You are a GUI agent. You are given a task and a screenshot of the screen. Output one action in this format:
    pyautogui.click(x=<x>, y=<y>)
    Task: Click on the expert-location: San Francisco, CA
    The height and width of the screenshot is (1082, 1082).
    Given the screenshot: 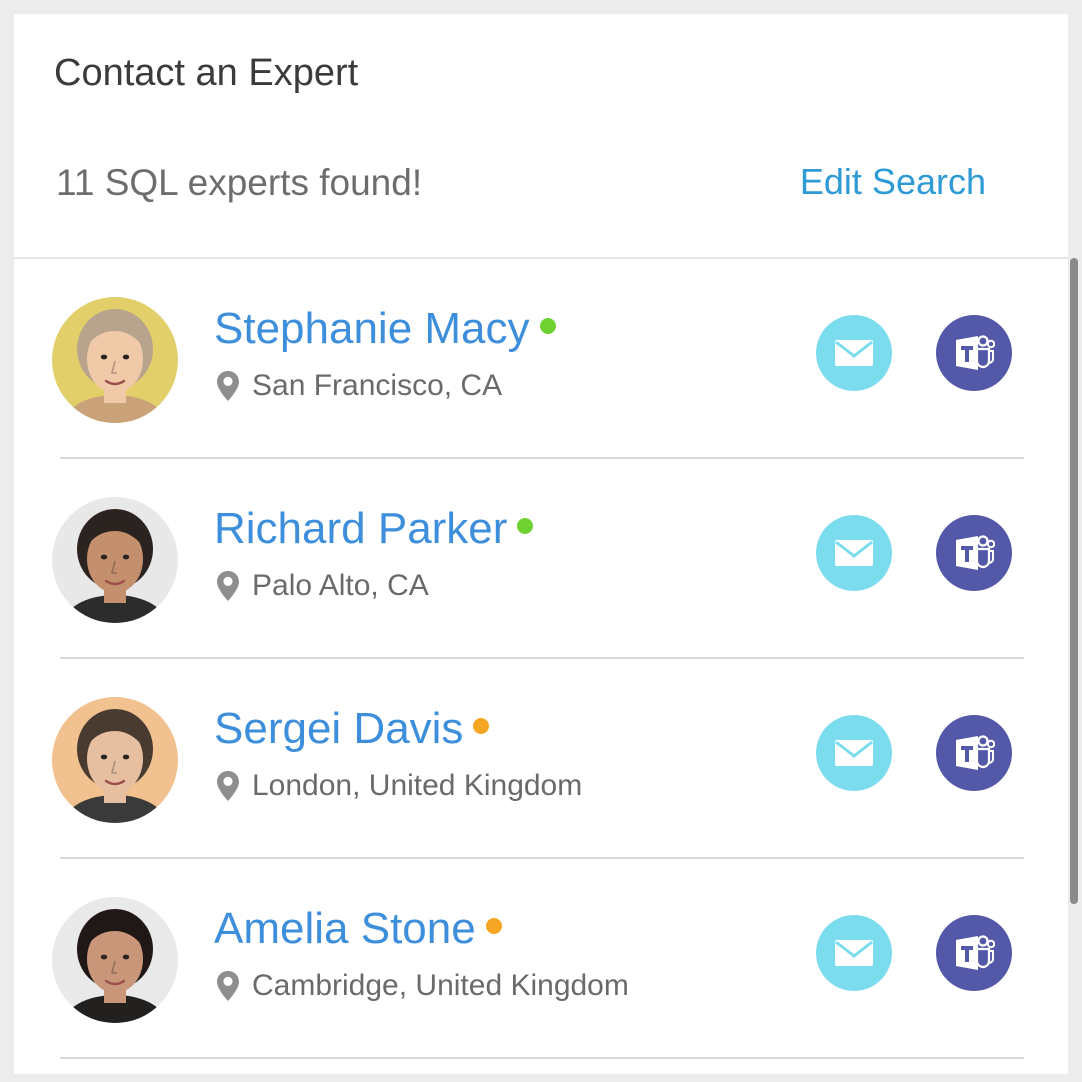 What is the action you would take?
    pyautogui.click(x=359, y=386)
    